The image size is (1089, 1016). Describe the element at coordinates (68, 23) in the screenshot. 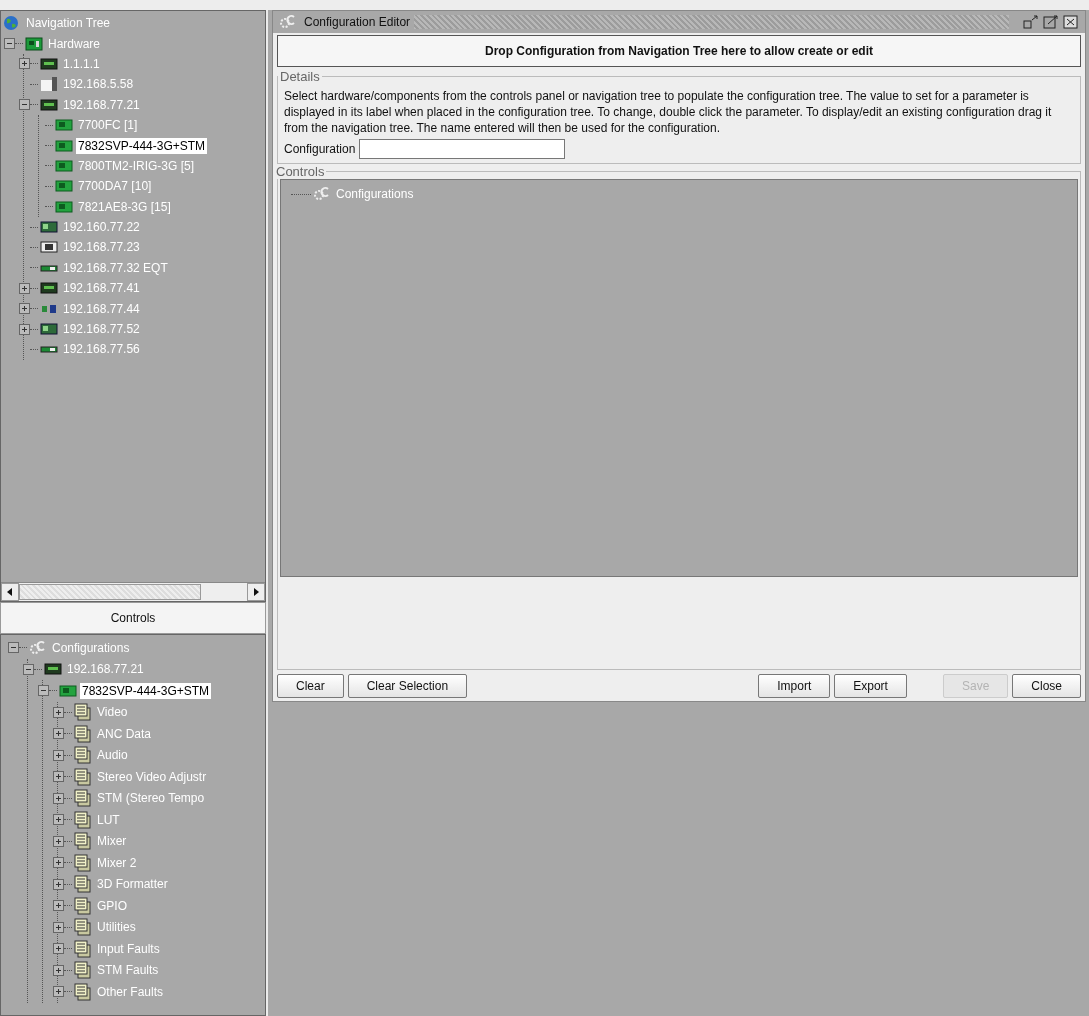

I see `tree-item: Navigation Tree` at that location.